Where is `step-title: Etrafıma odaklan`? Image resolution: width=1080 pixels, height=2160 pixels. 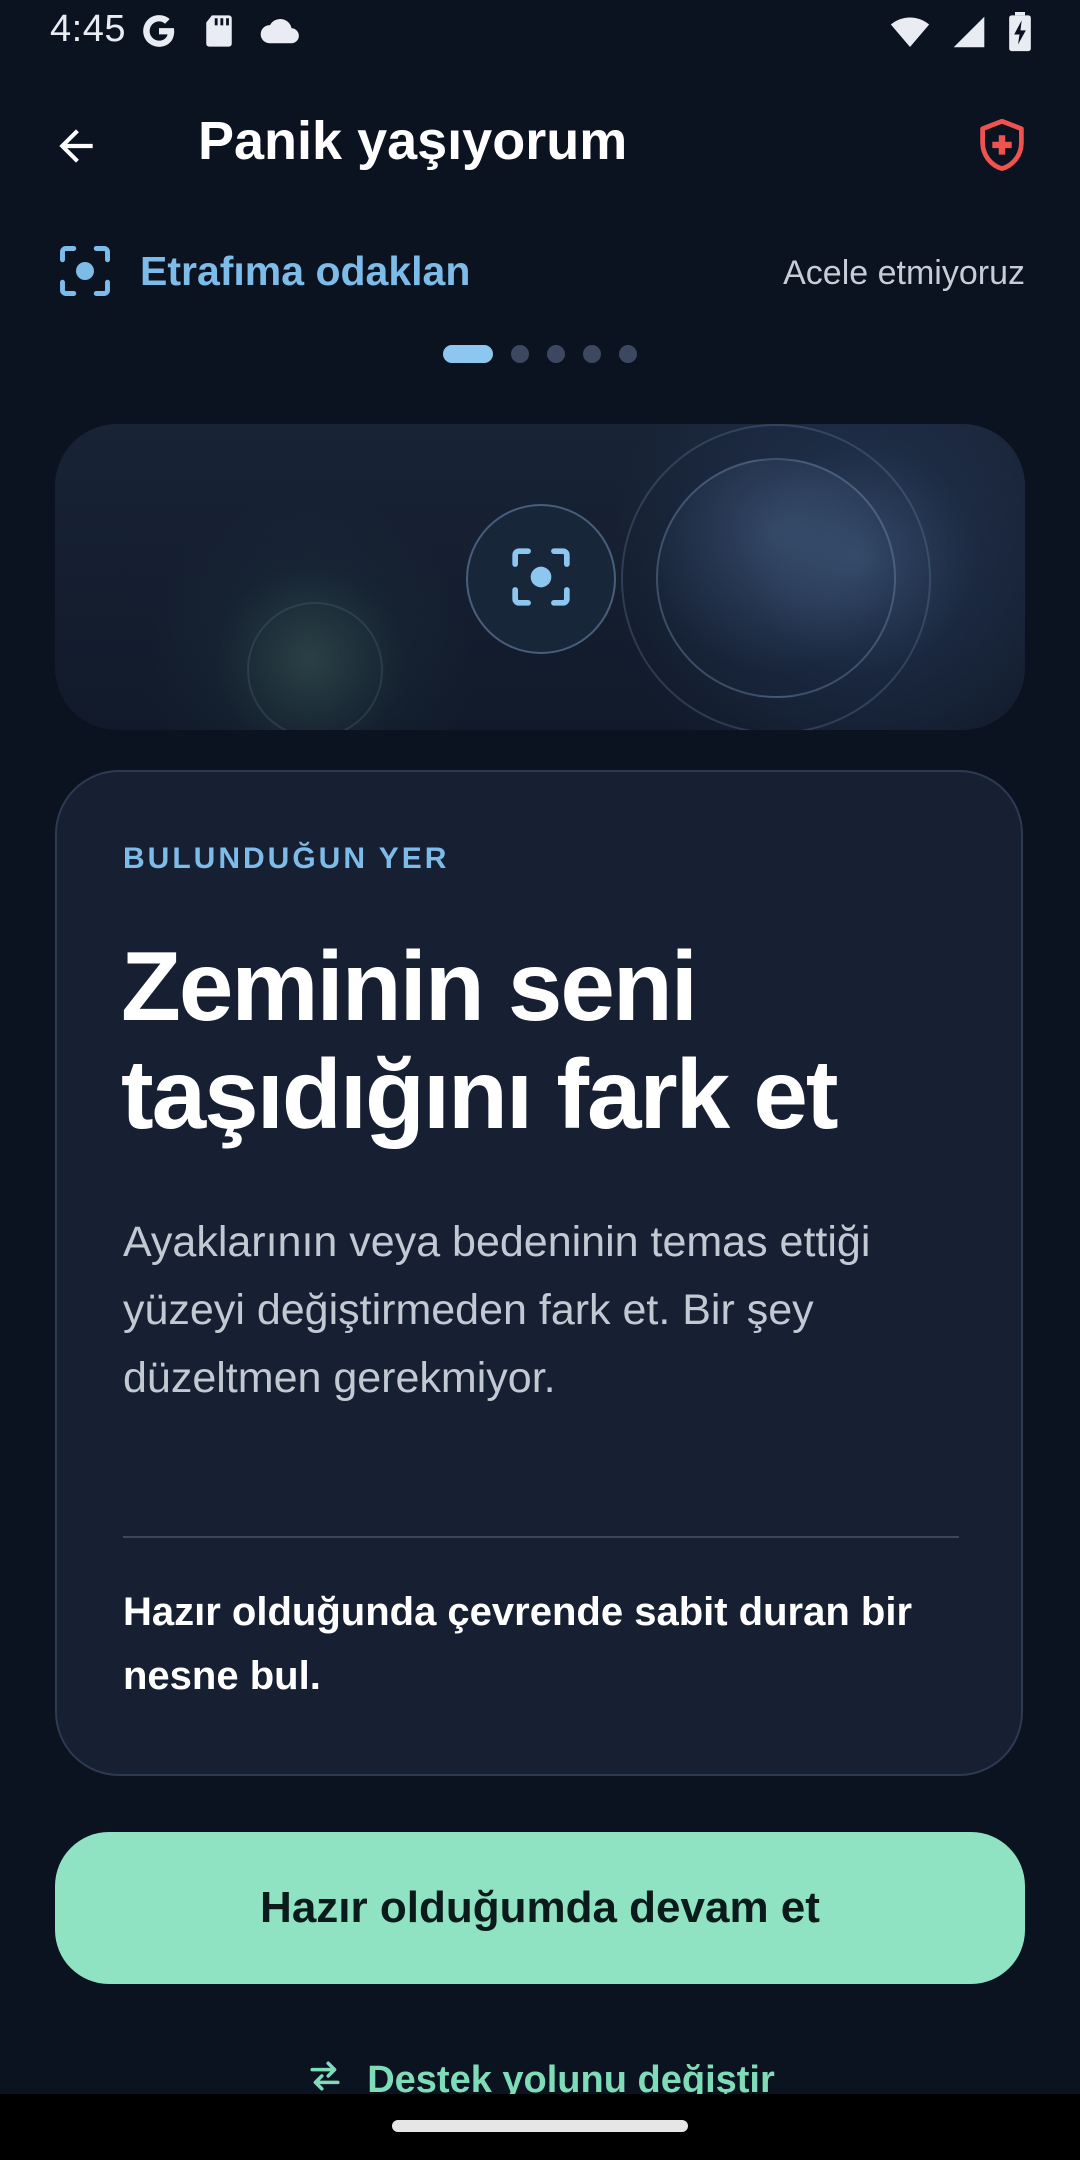 step-title: Etrafıma odaklan is located at coordinates (305, 271).